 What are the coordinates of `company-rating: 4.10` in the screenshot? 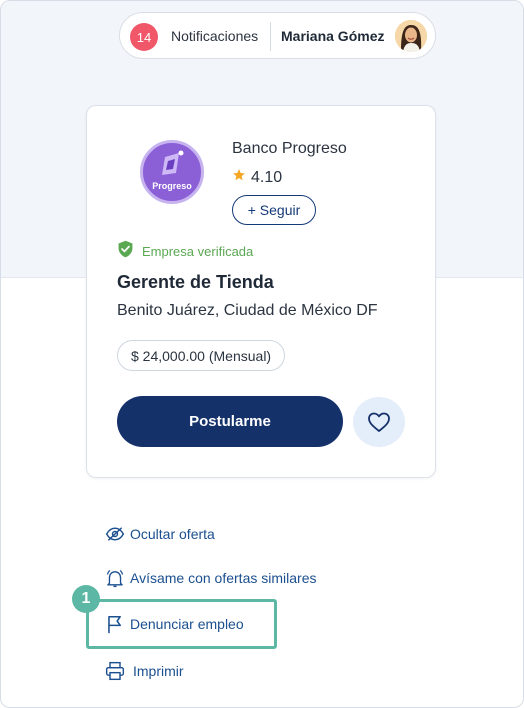 It's located at (257, 177).